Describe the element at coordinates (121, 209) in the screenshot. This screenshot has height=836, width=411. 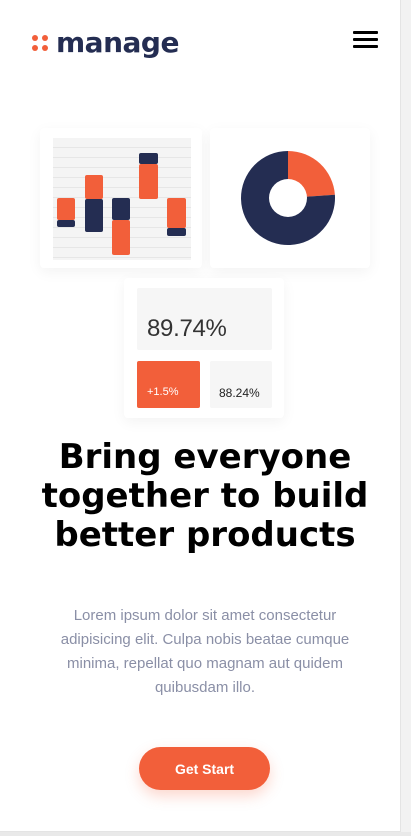
I see `bar-3-navy` at that location.